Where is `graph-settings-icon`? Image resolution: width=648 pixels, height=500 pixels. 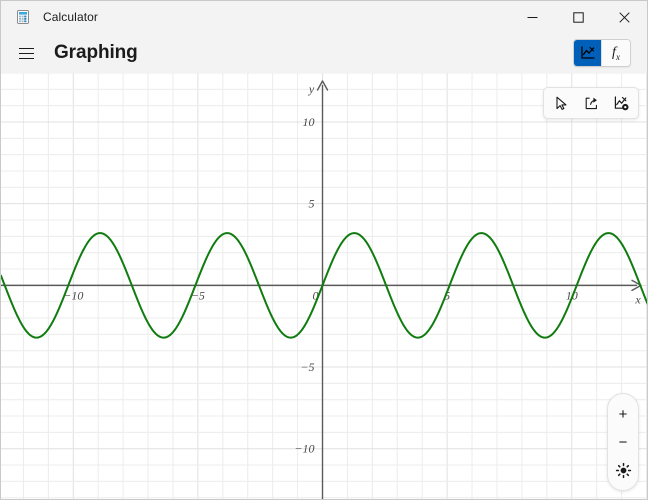
graph-settings-icon is located at coordinates (621, 102).